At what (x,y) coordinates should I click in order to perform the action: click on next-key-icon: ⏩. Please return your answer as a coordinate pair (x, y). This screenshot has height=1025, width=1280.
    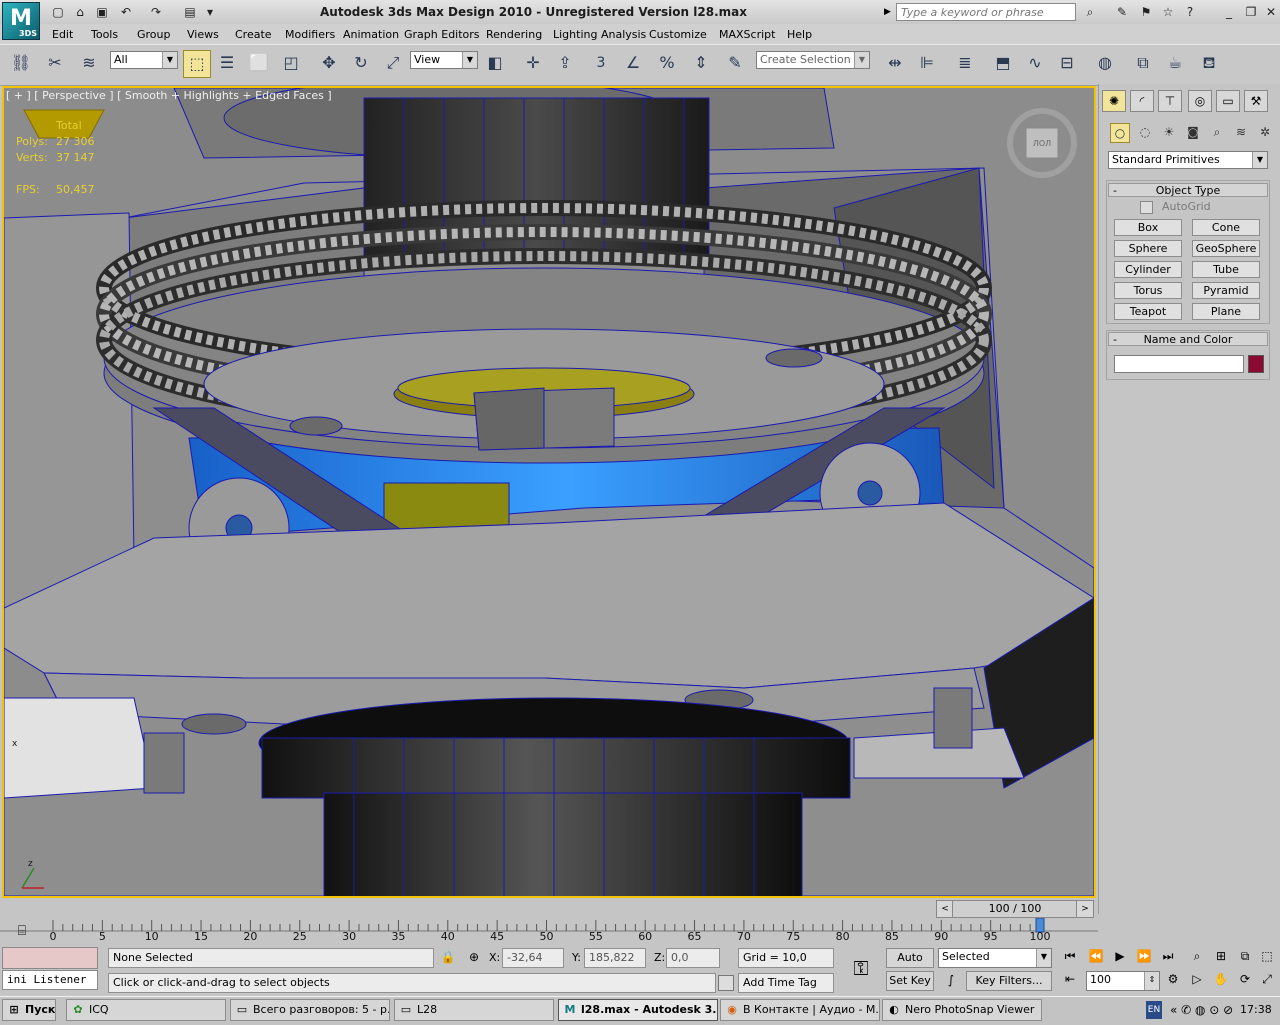
    Looking at the image, I should click on (1144, 958).